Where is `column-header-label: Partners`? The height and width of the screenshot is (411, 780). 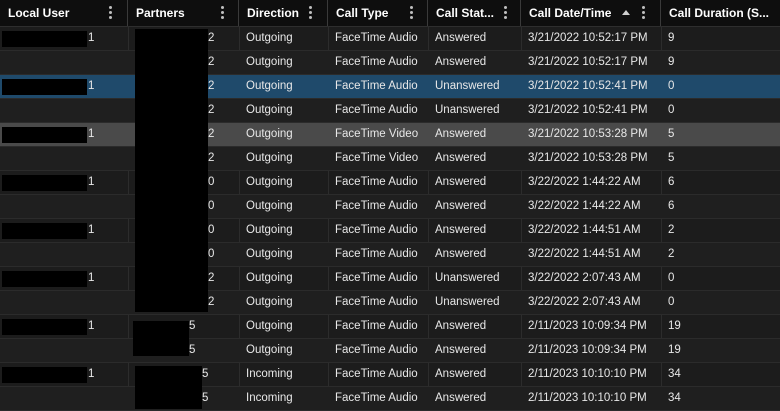 column-header-label: Partners is located at coordinates (160, 13).